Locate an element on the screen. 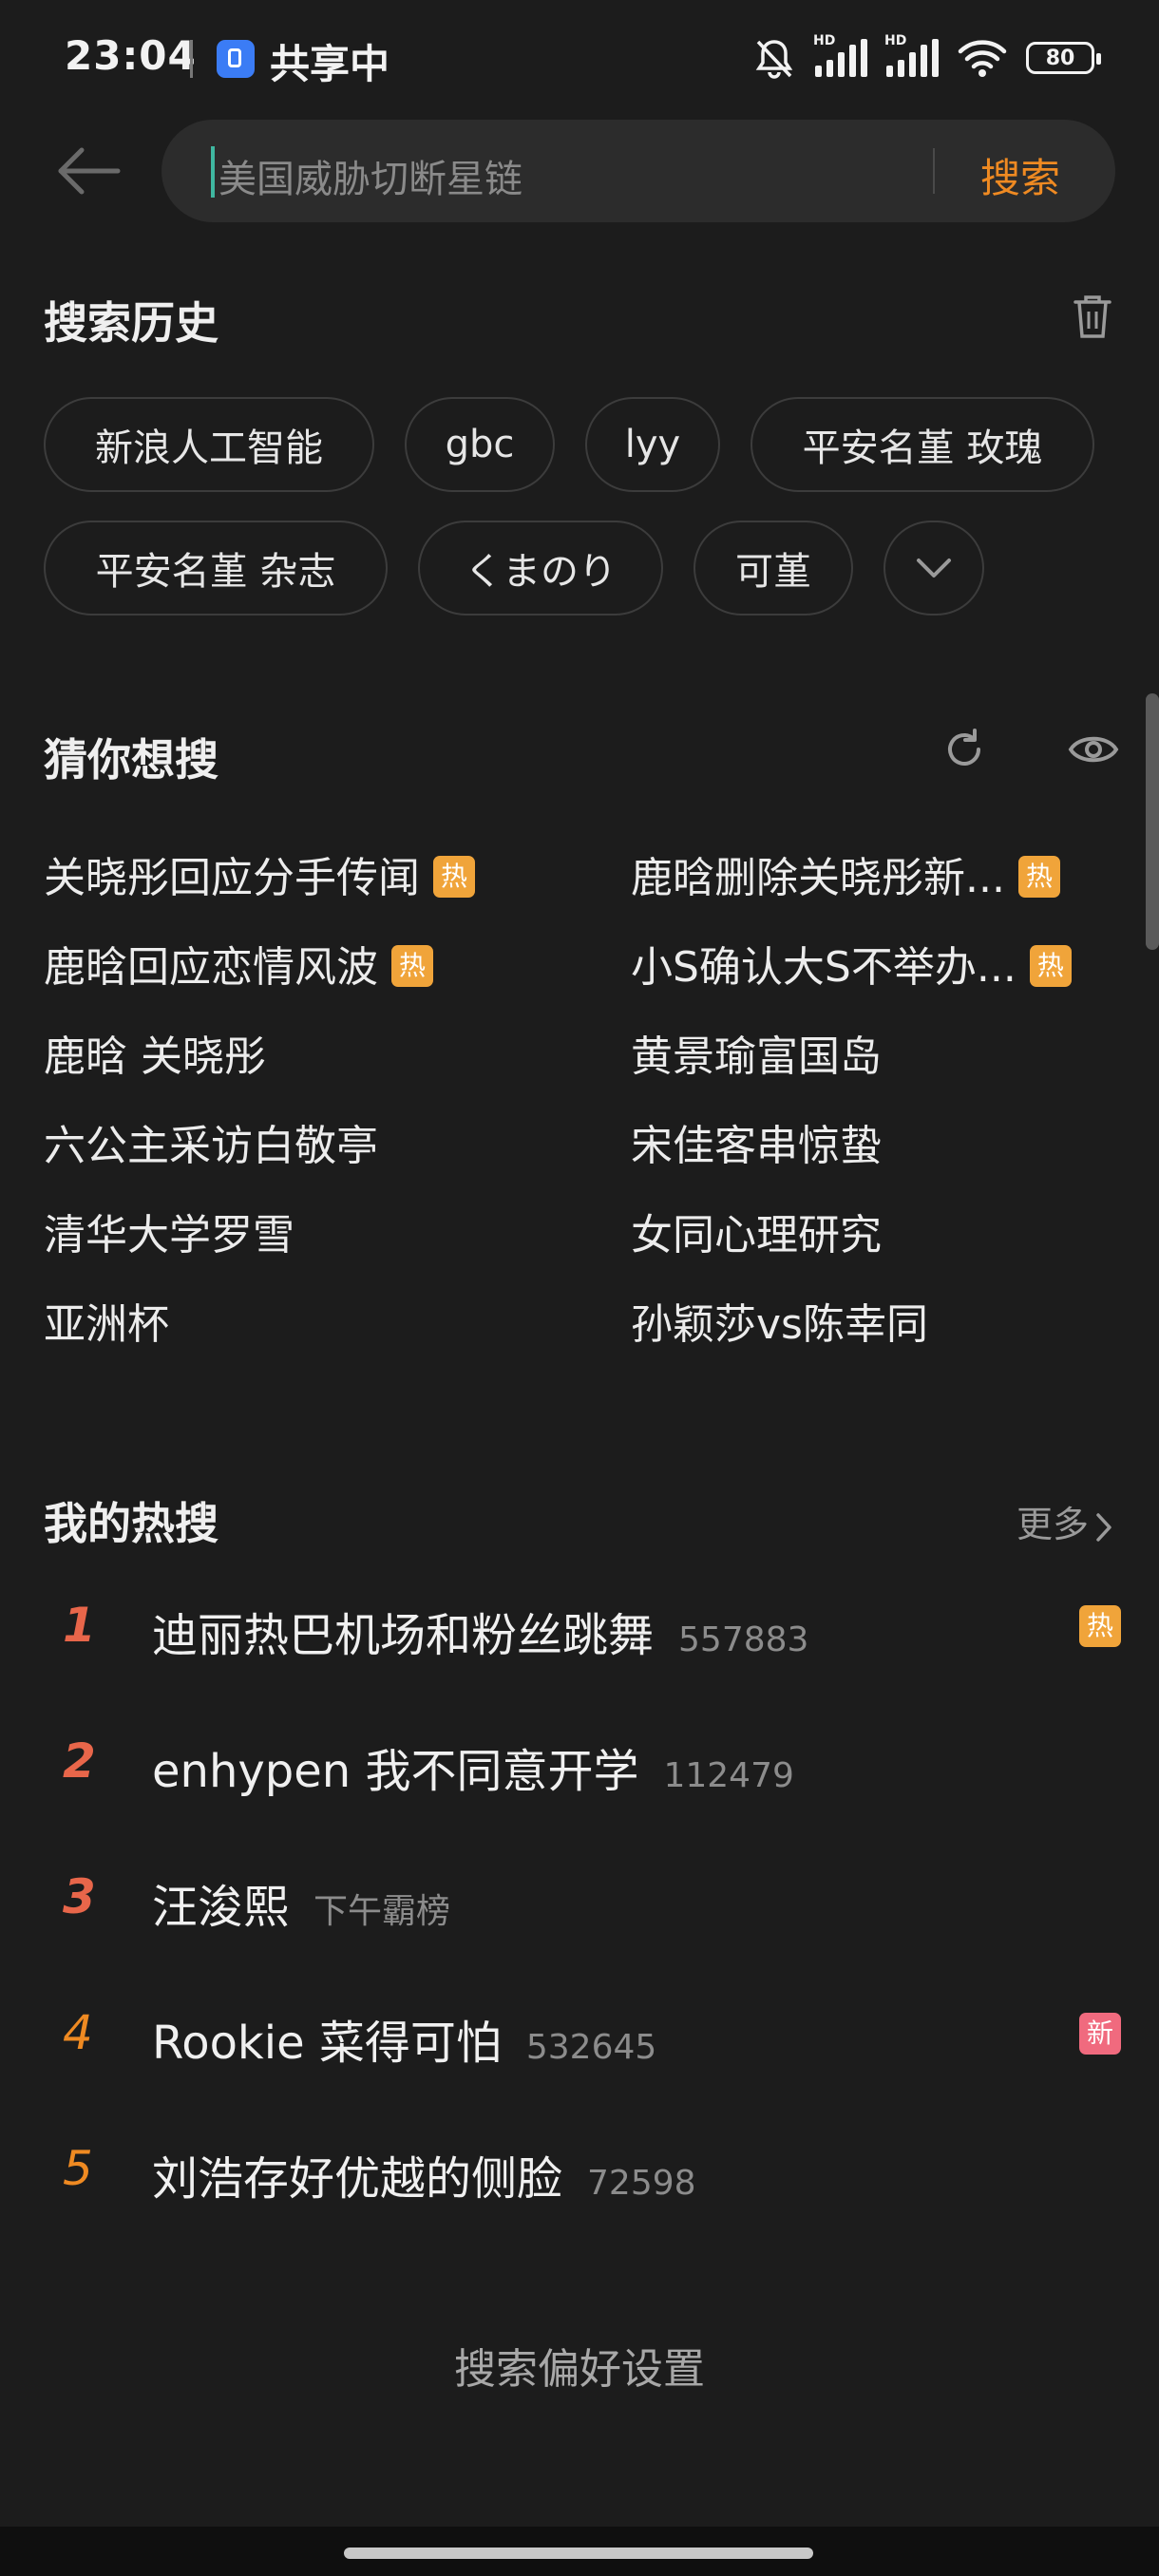 Image resolution: width=1159 pixels, height=2576 pixels. history-chip: くまのり is located at coordinates (540, 568).